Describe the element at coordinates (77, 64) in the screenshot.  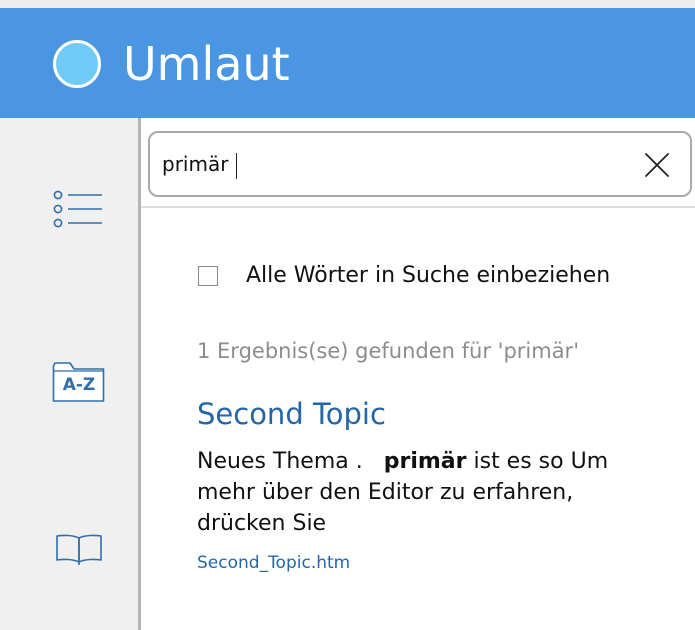
I see `logo-icon` at that location.